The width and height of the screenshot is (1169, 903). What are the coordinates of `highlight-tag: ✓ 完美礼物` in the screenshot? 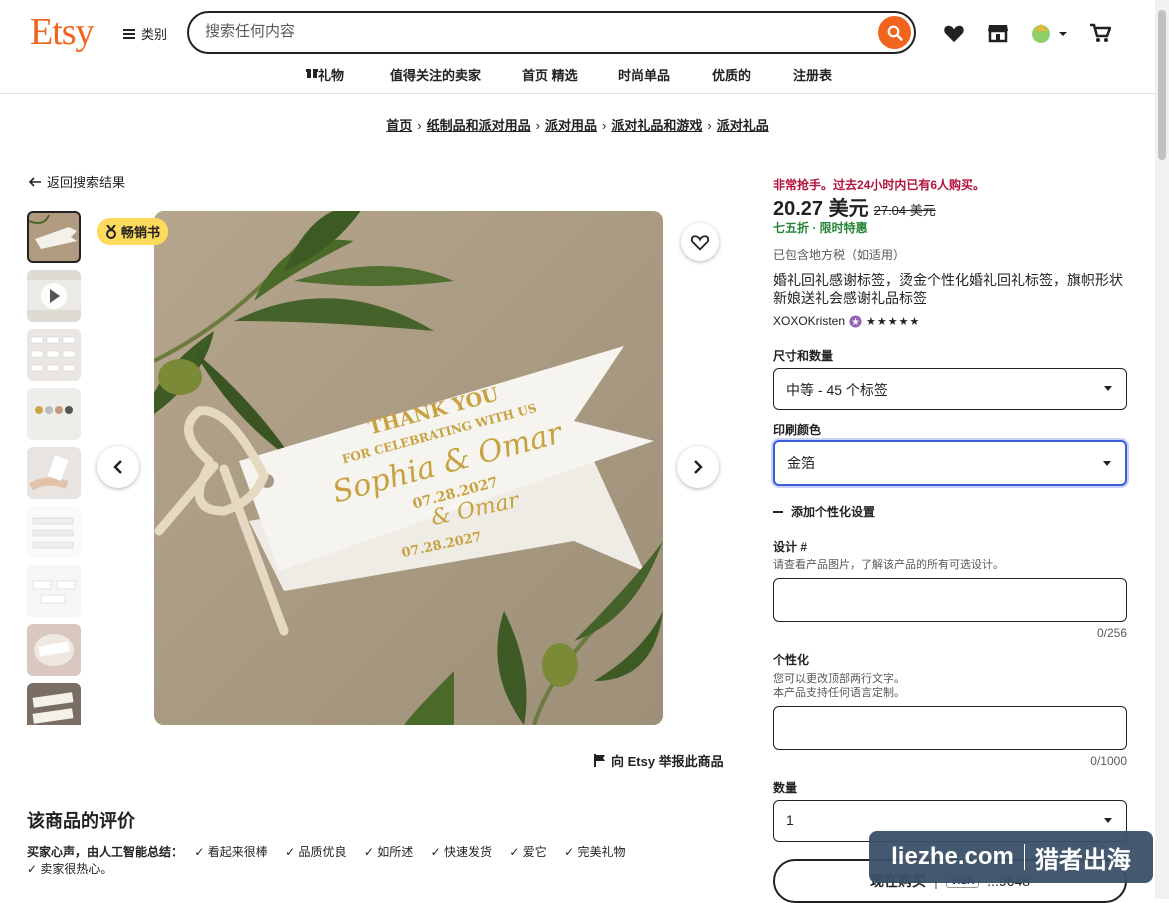 It's located at (595, 852).